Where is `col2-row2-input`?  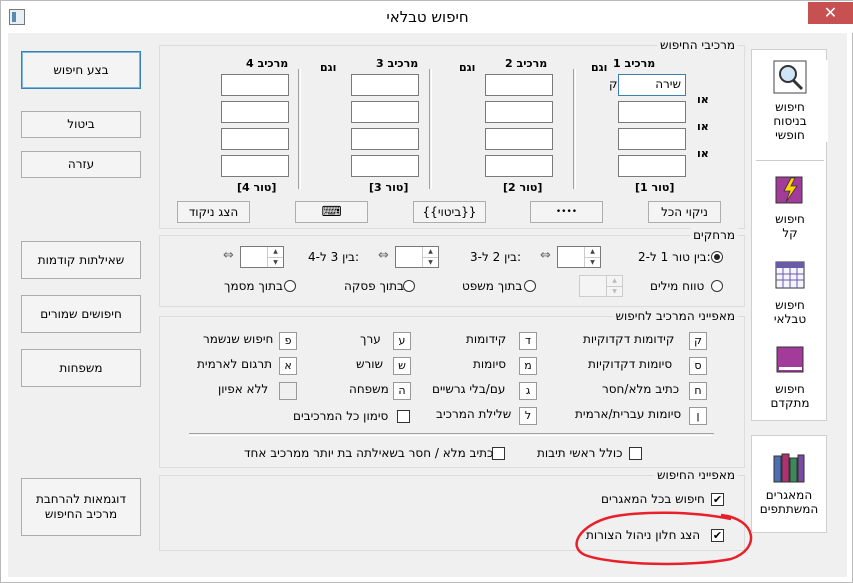
col2-row2-input is located at coordinates (519, 112).